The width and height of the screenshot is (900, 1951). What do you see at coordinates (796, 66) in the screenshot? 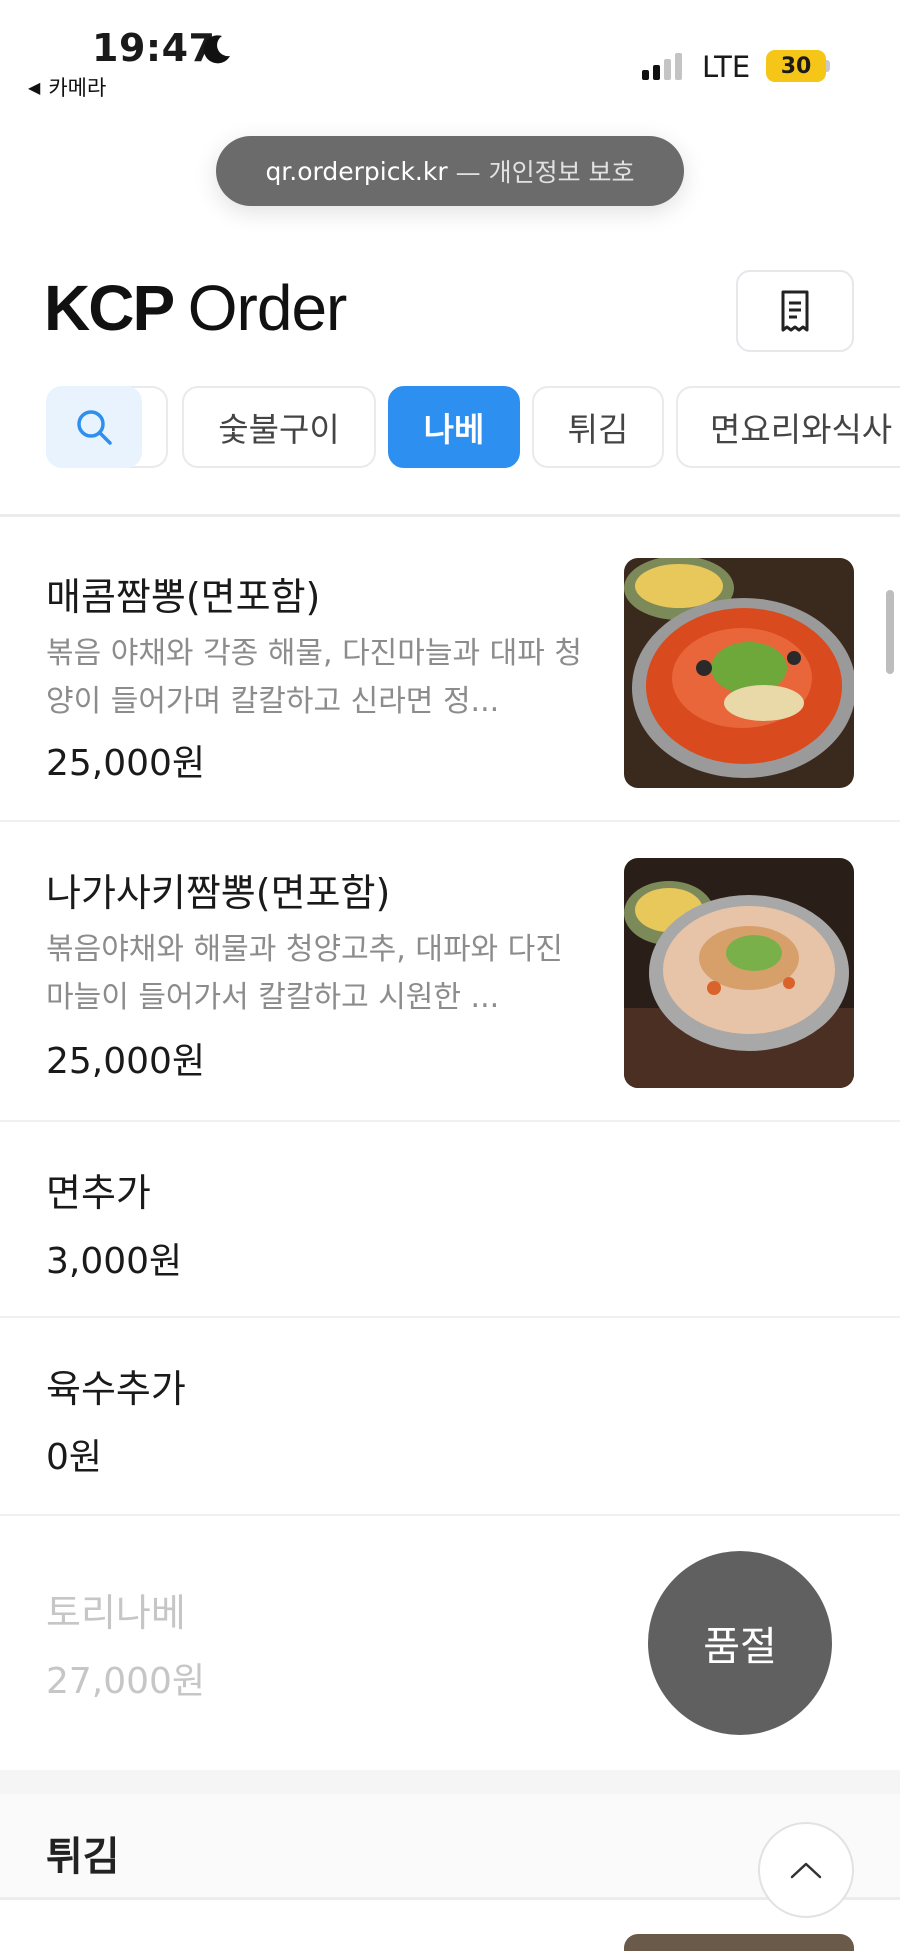
I see `battery-indicator: 30` at bounding box center [796, 66].